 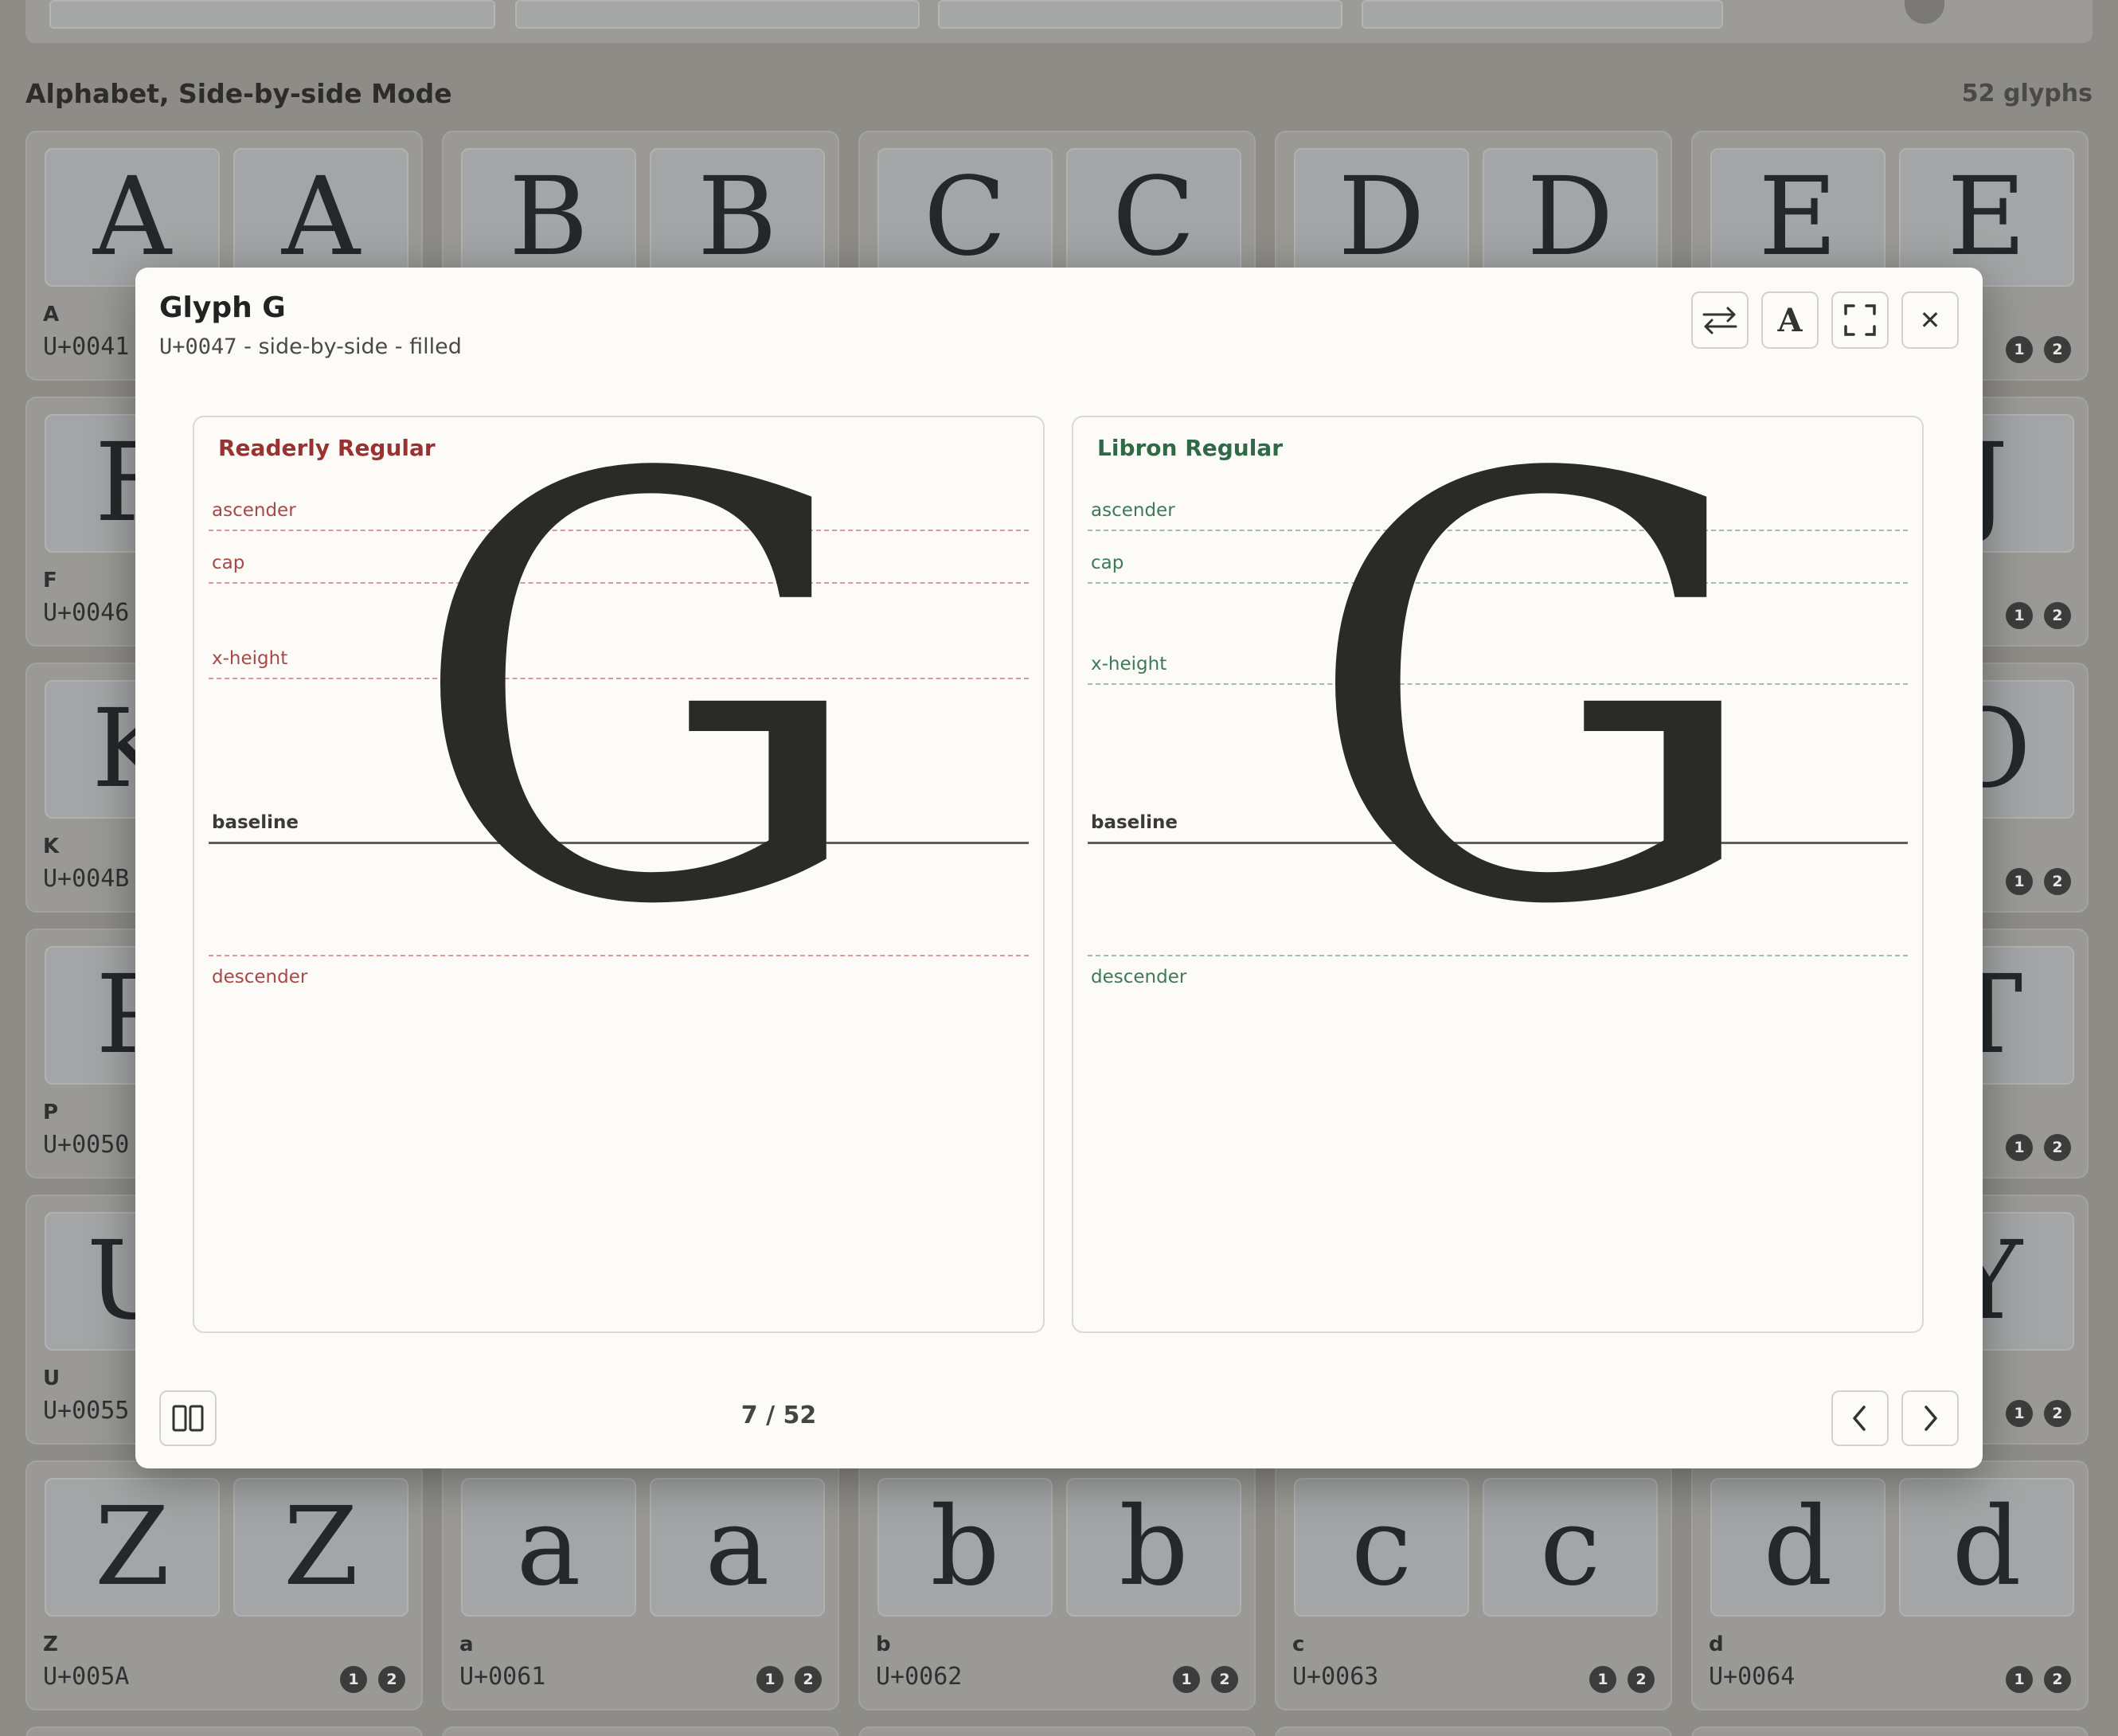 I want to click on modal-title: Glyph G, so click(x=222, y=308).